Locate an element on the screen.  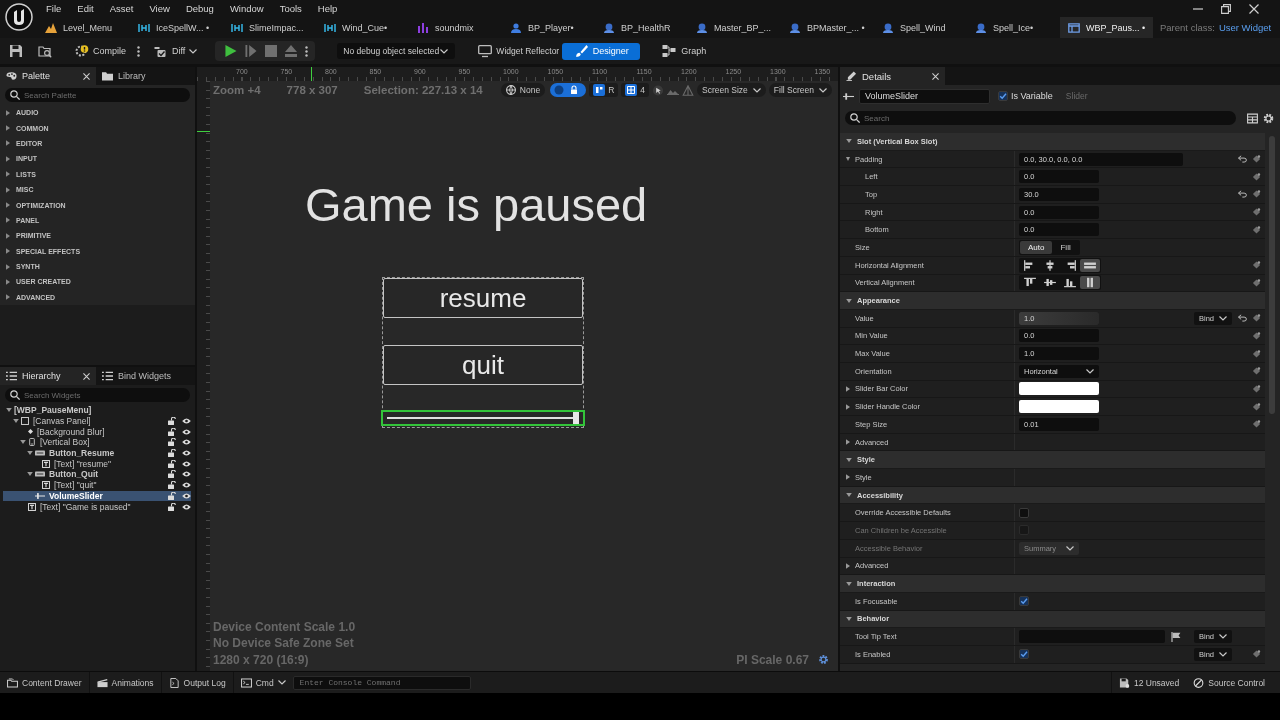
segment-option: Fill is located at coordinates (1065, 247).